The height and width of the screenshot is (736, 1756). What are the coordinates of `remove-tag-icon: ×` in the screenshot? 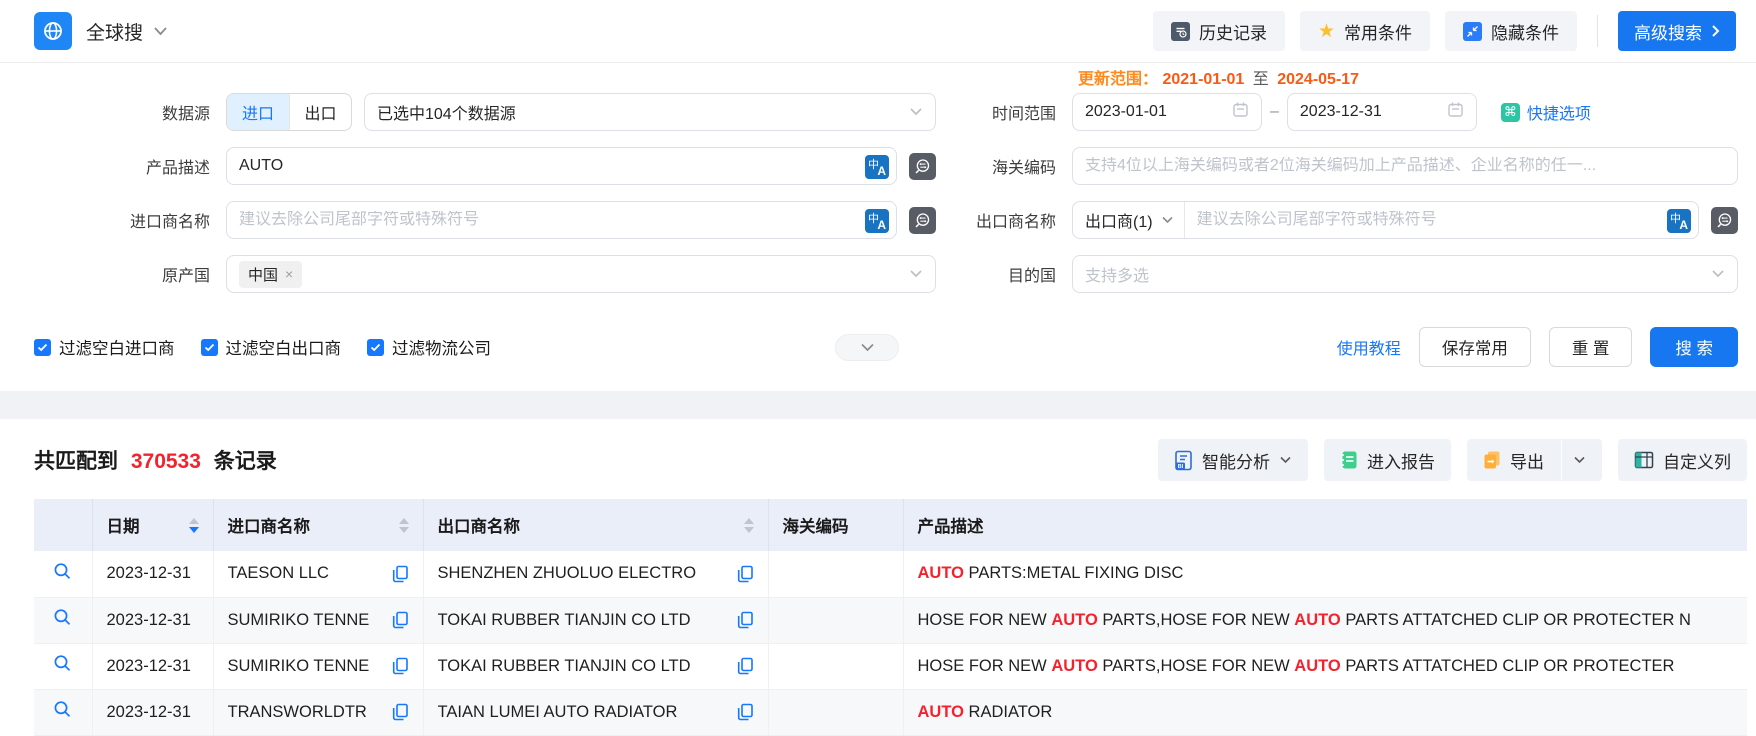 It's located at (289, 274).